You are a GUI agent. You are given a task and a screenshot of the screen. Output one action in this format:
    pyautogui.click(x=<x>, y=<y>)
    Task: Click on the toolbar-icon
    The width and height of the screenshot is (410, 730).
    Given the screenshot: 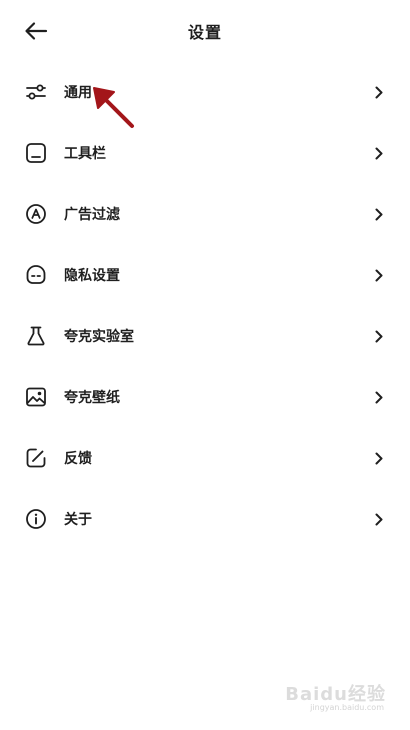 What is the action you would take?
    pyautogui.click(x=36, y=153)
    